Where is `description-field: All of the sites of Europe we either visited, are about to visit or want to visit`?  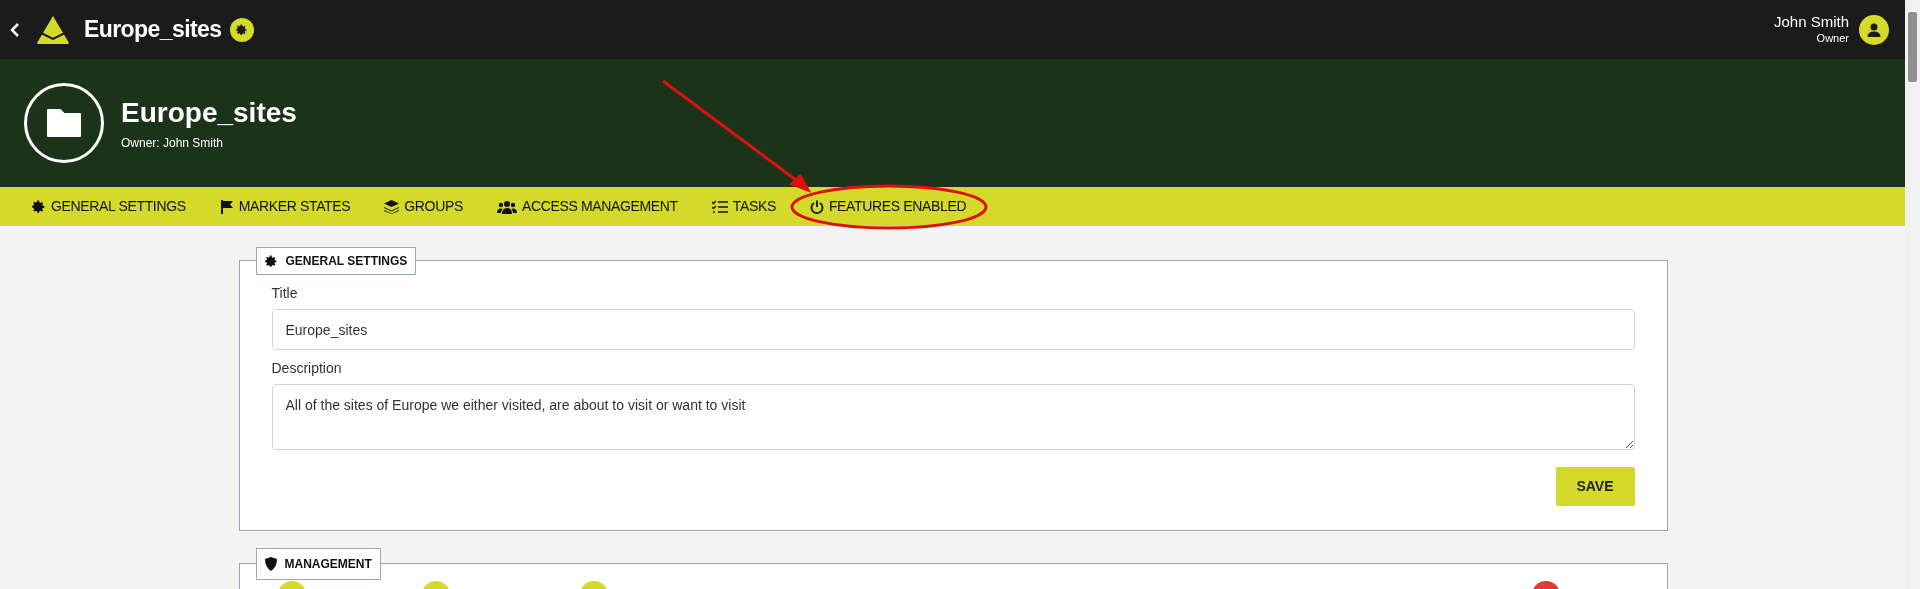 description-field: All of the sites of Europe we either visited, are about to visit or want to visit is located at coordinates (953, 417).